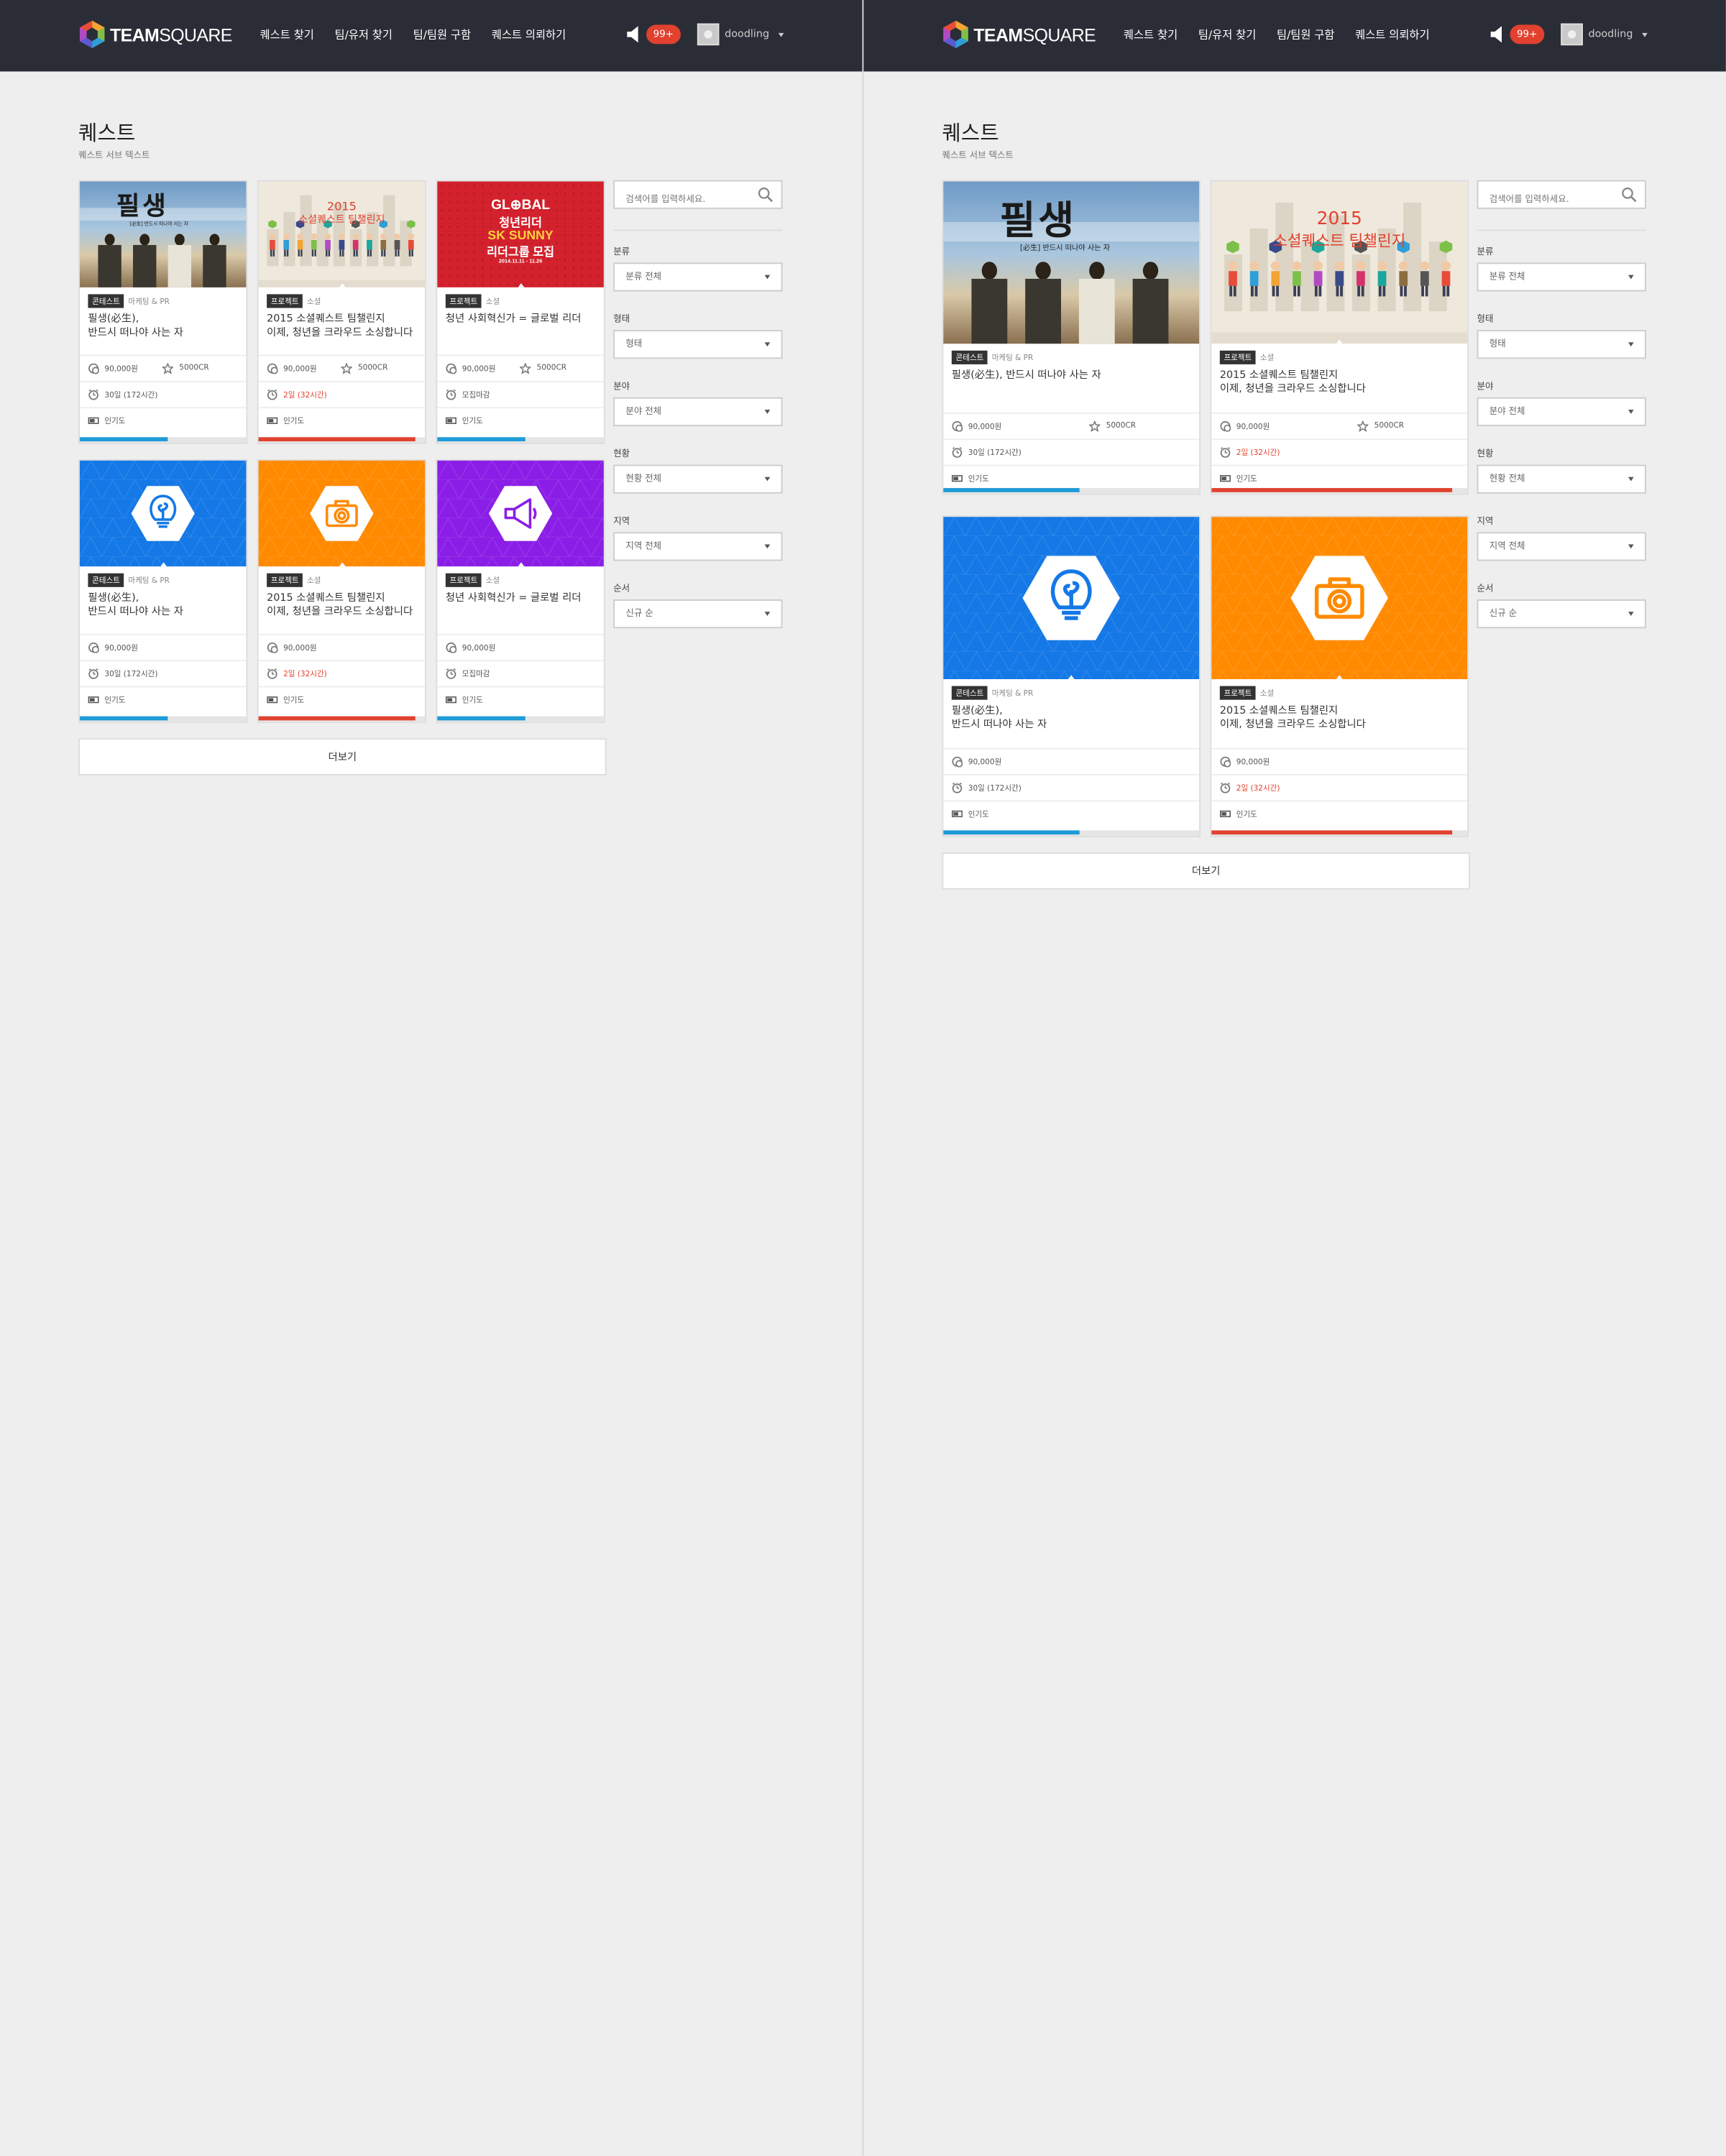 The width and height of the screenshot is (1726, 2156). What do you see at coordinates (1038, 220) in the screenshot?
I see `poster-title: 필생` at bounding box center [1038, 220].